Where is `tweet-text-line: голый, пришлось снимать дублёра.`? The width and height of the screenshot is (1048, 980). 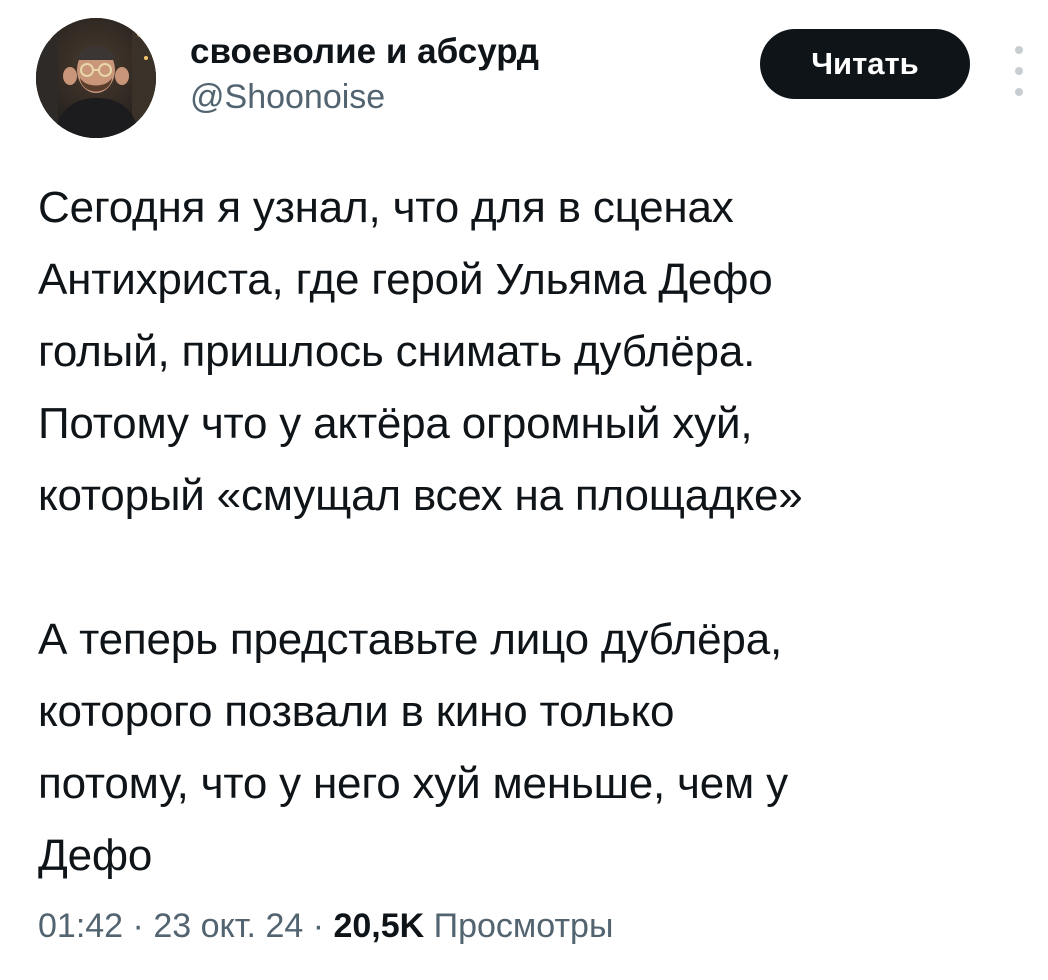
tweet-text-line: голый, пришлось снимать дублёра. is located at coordinates (397, 351).